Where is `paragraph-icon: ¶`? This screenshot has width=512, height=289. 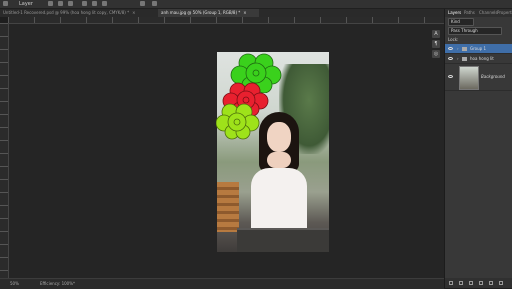 paragraph-icon: ¶ is located at coordinates (436, 44).